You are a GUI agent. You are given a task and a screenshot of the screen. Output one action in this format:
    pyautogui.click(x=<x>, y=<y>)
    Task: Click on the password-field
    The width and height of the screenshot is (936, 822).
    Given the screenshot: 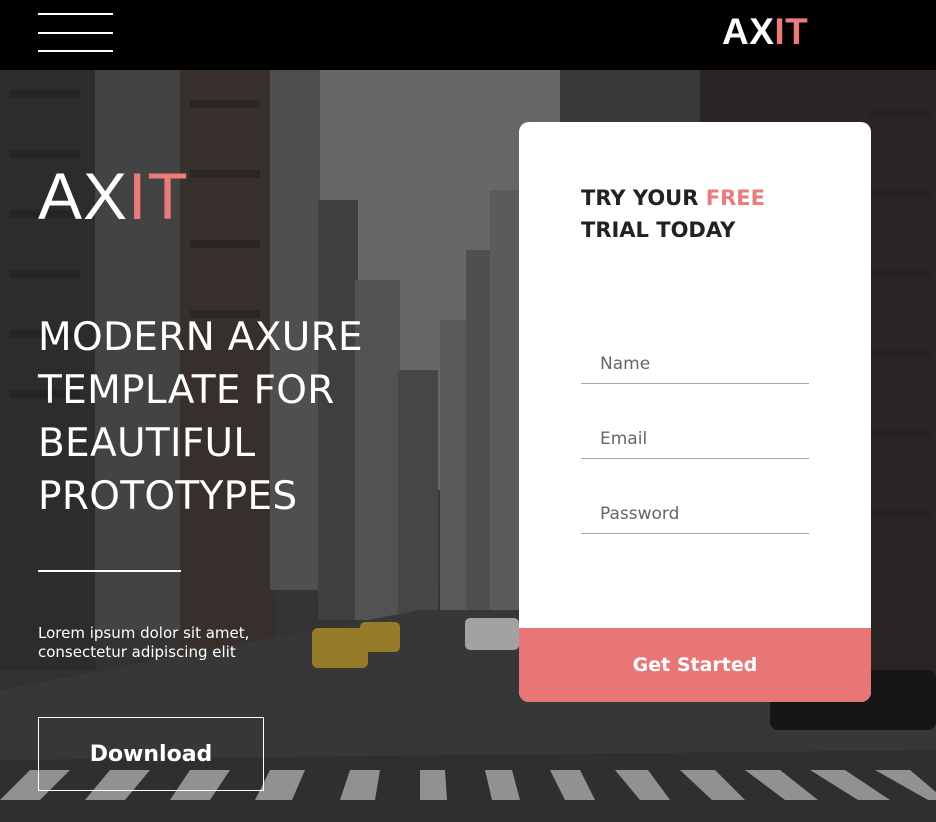 What is the action you would take?
    pyautogui.click(x=695, y=514)
    